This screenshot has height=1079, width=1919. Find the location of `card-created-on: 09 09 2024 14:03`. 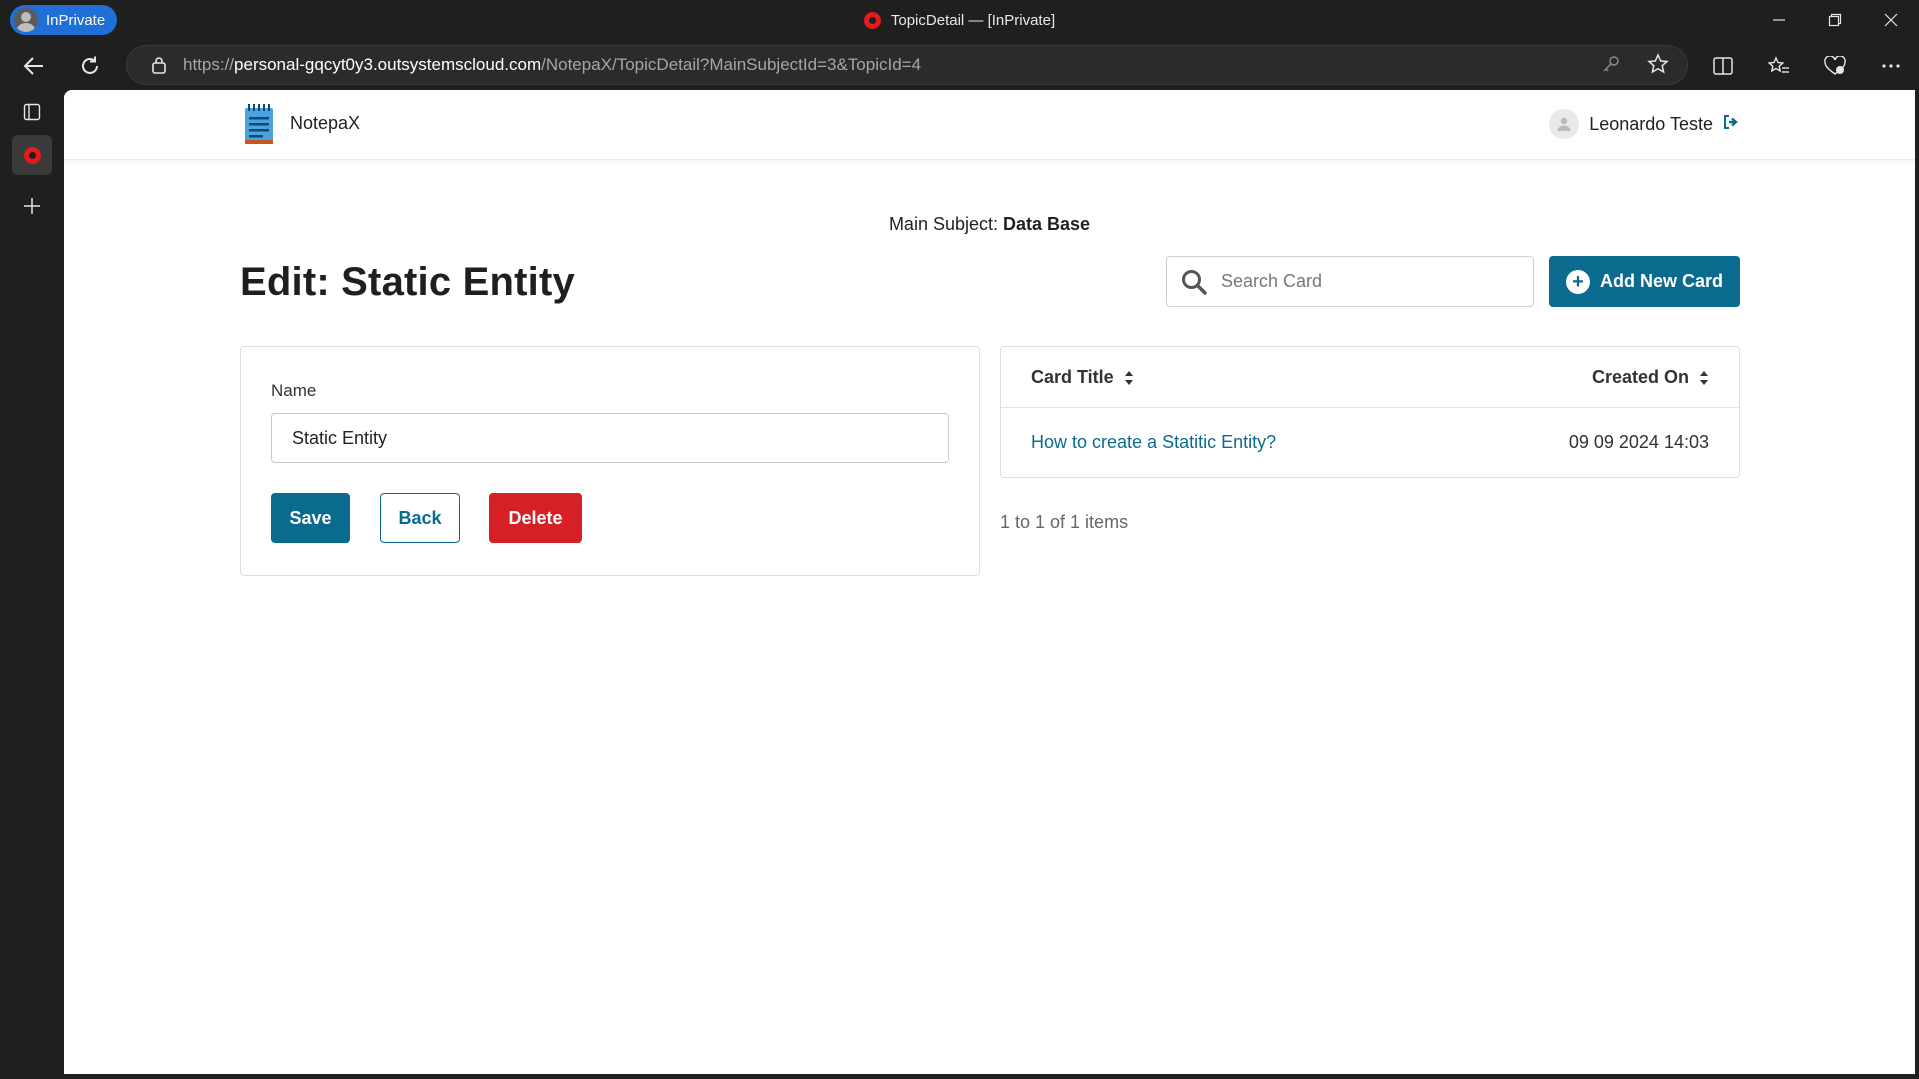

card-created-on: 09 09 2024 14:03 is located at coordinates (1638, 442).